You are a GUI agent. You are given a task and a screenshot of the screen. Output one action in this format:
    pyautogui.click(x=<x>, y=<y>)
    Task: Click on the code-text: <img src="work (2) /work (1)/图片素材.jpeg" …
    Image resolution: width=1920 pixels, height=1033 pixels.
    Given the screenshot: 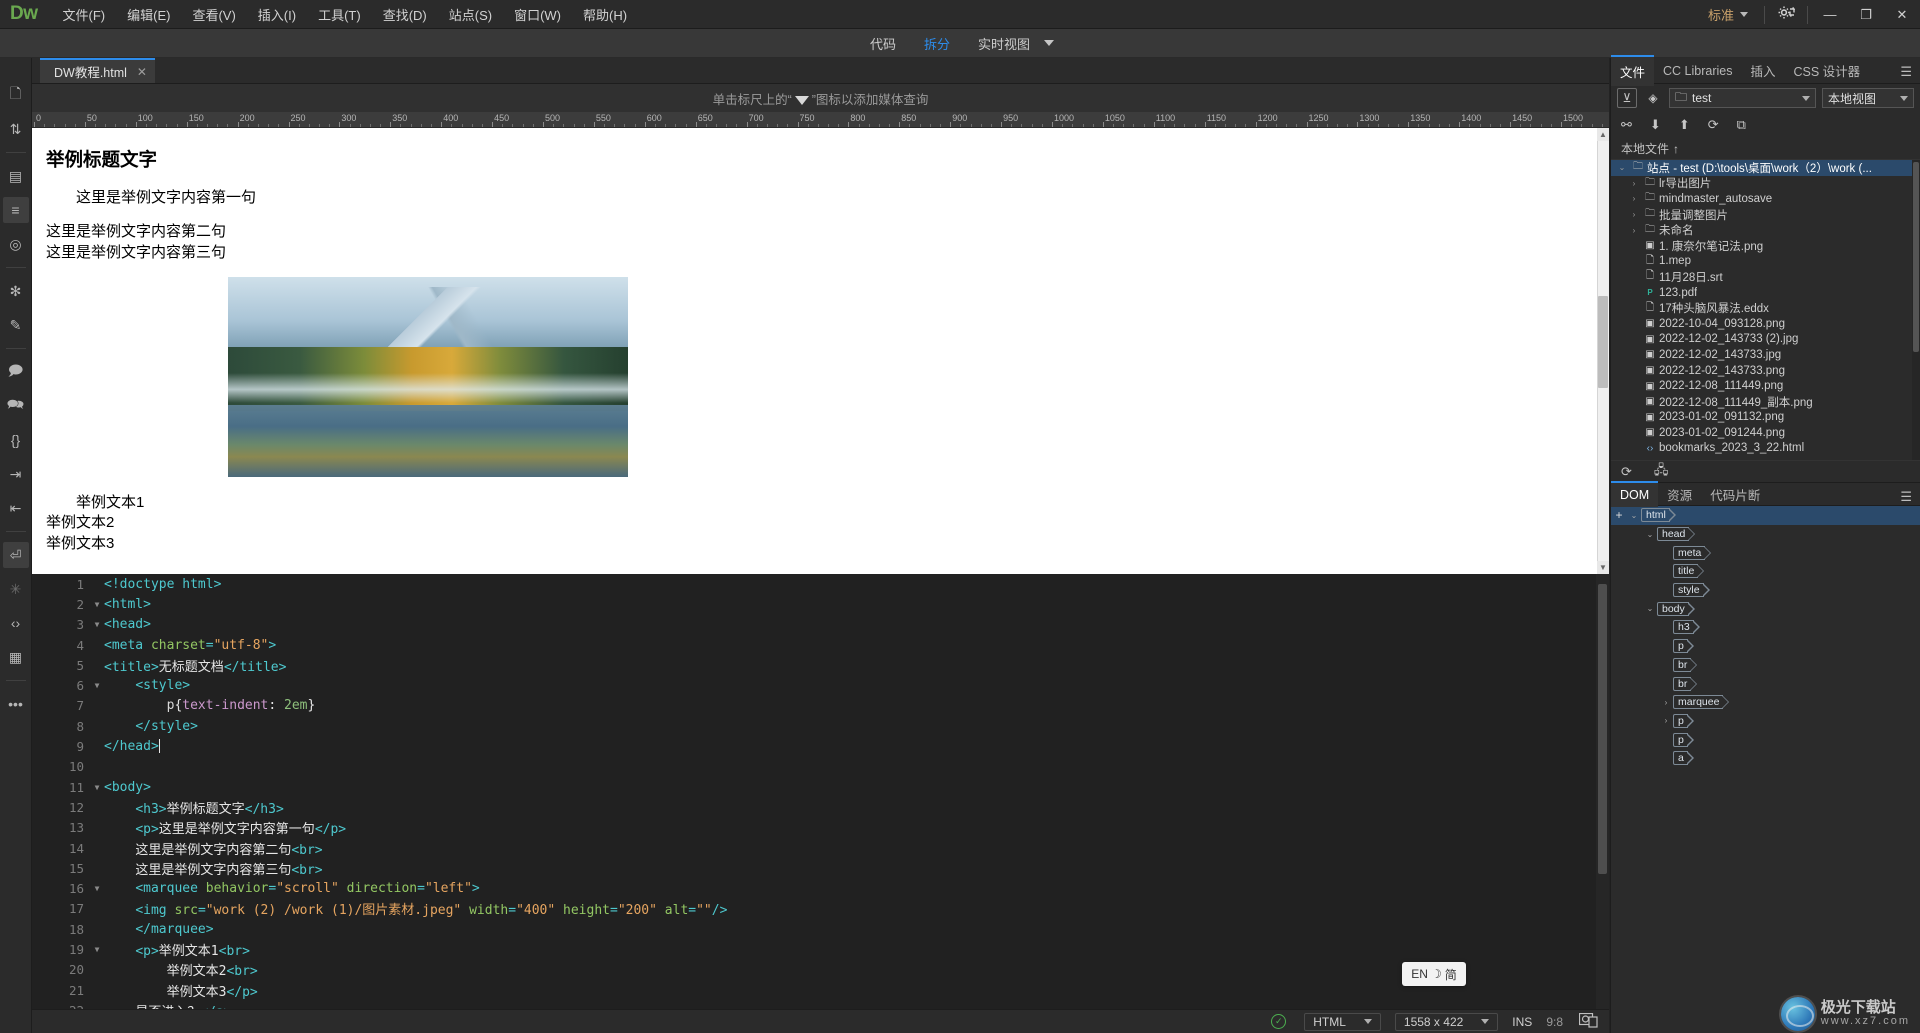 What is the action you would take?
    pyautogui.click(x=415, y=908)
    